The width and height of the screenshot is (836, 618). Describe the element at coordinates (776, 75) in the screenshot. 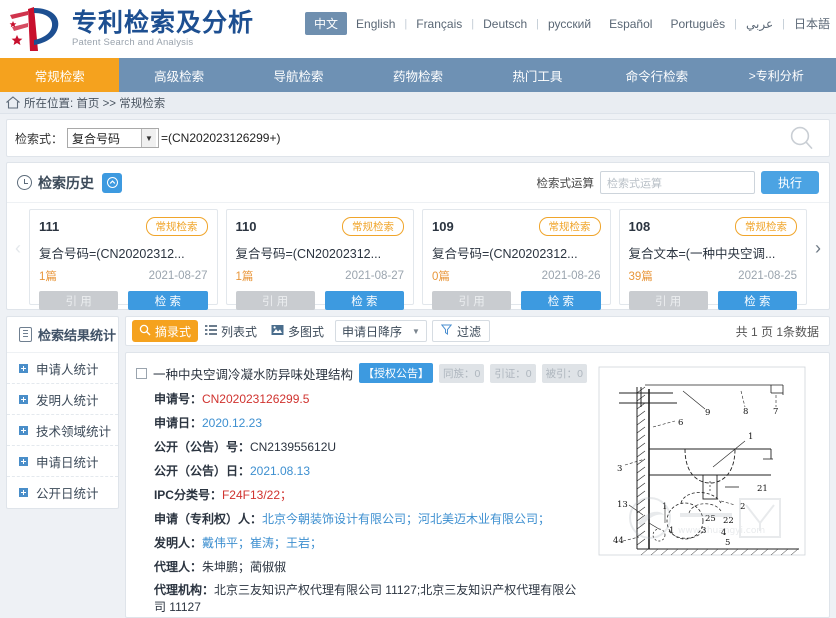

I see `nav-tab-6: >专利分析` at that location.